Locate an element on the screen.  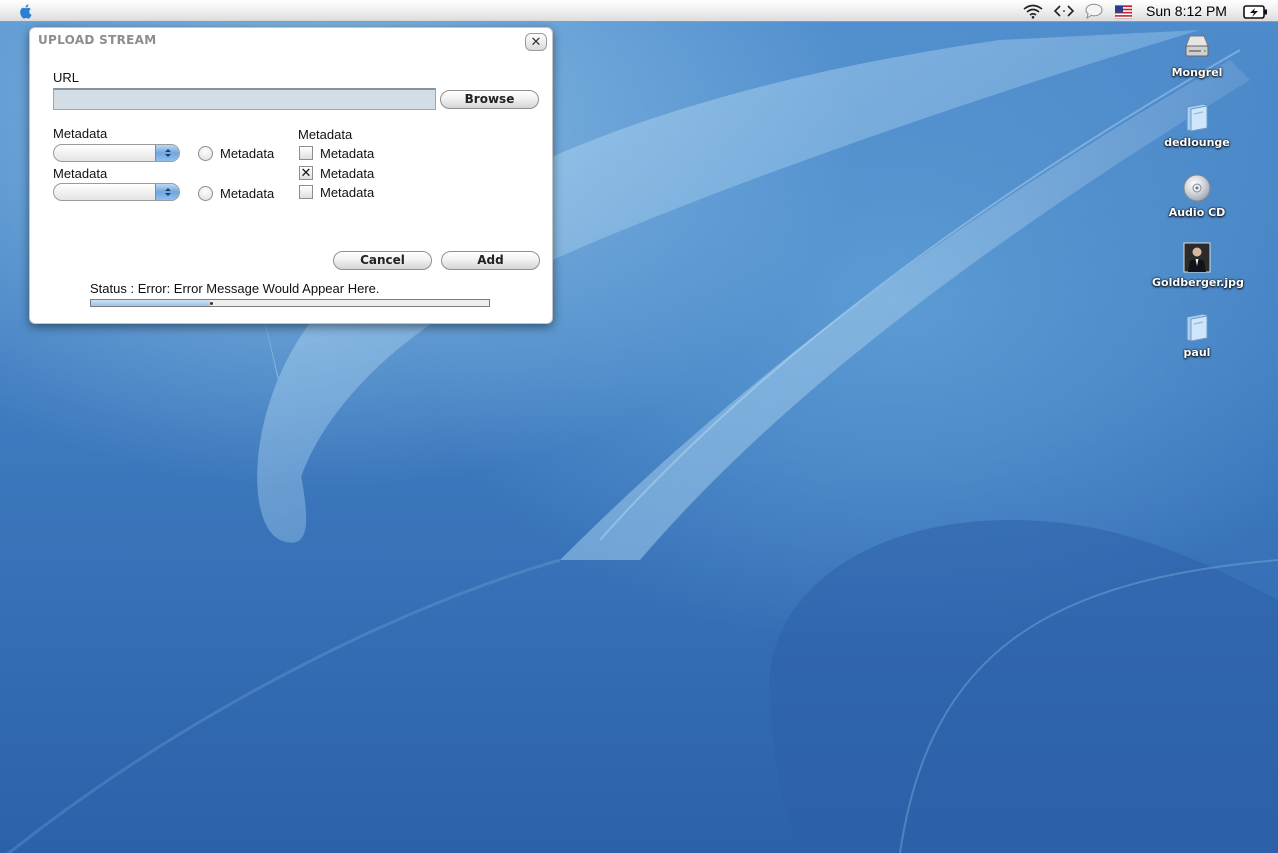
cd-icon is located at coordinates (1197, 188).